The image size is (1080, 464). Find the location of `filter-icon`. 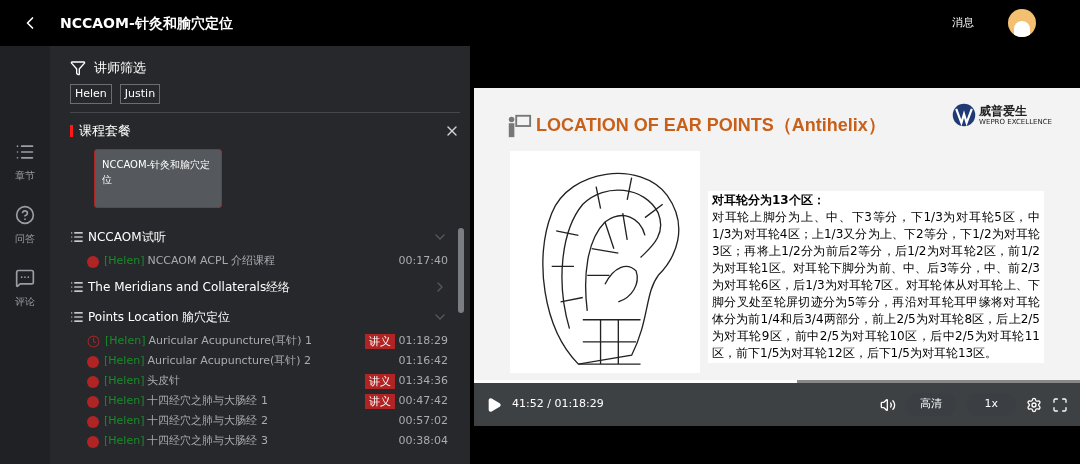

filter-icon is located at coordinates (78, 67).